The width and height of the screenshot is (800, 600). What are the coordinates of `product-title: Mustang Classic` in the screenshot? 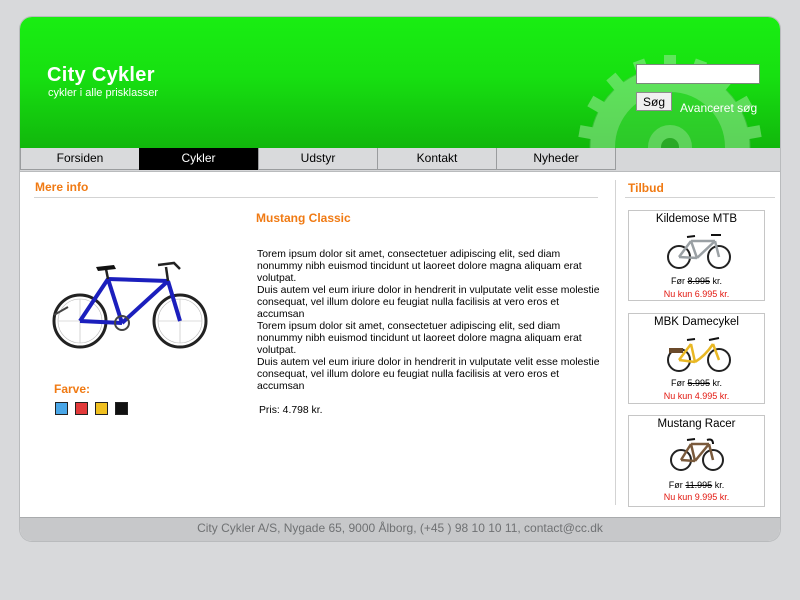 It's located at (303, 218).